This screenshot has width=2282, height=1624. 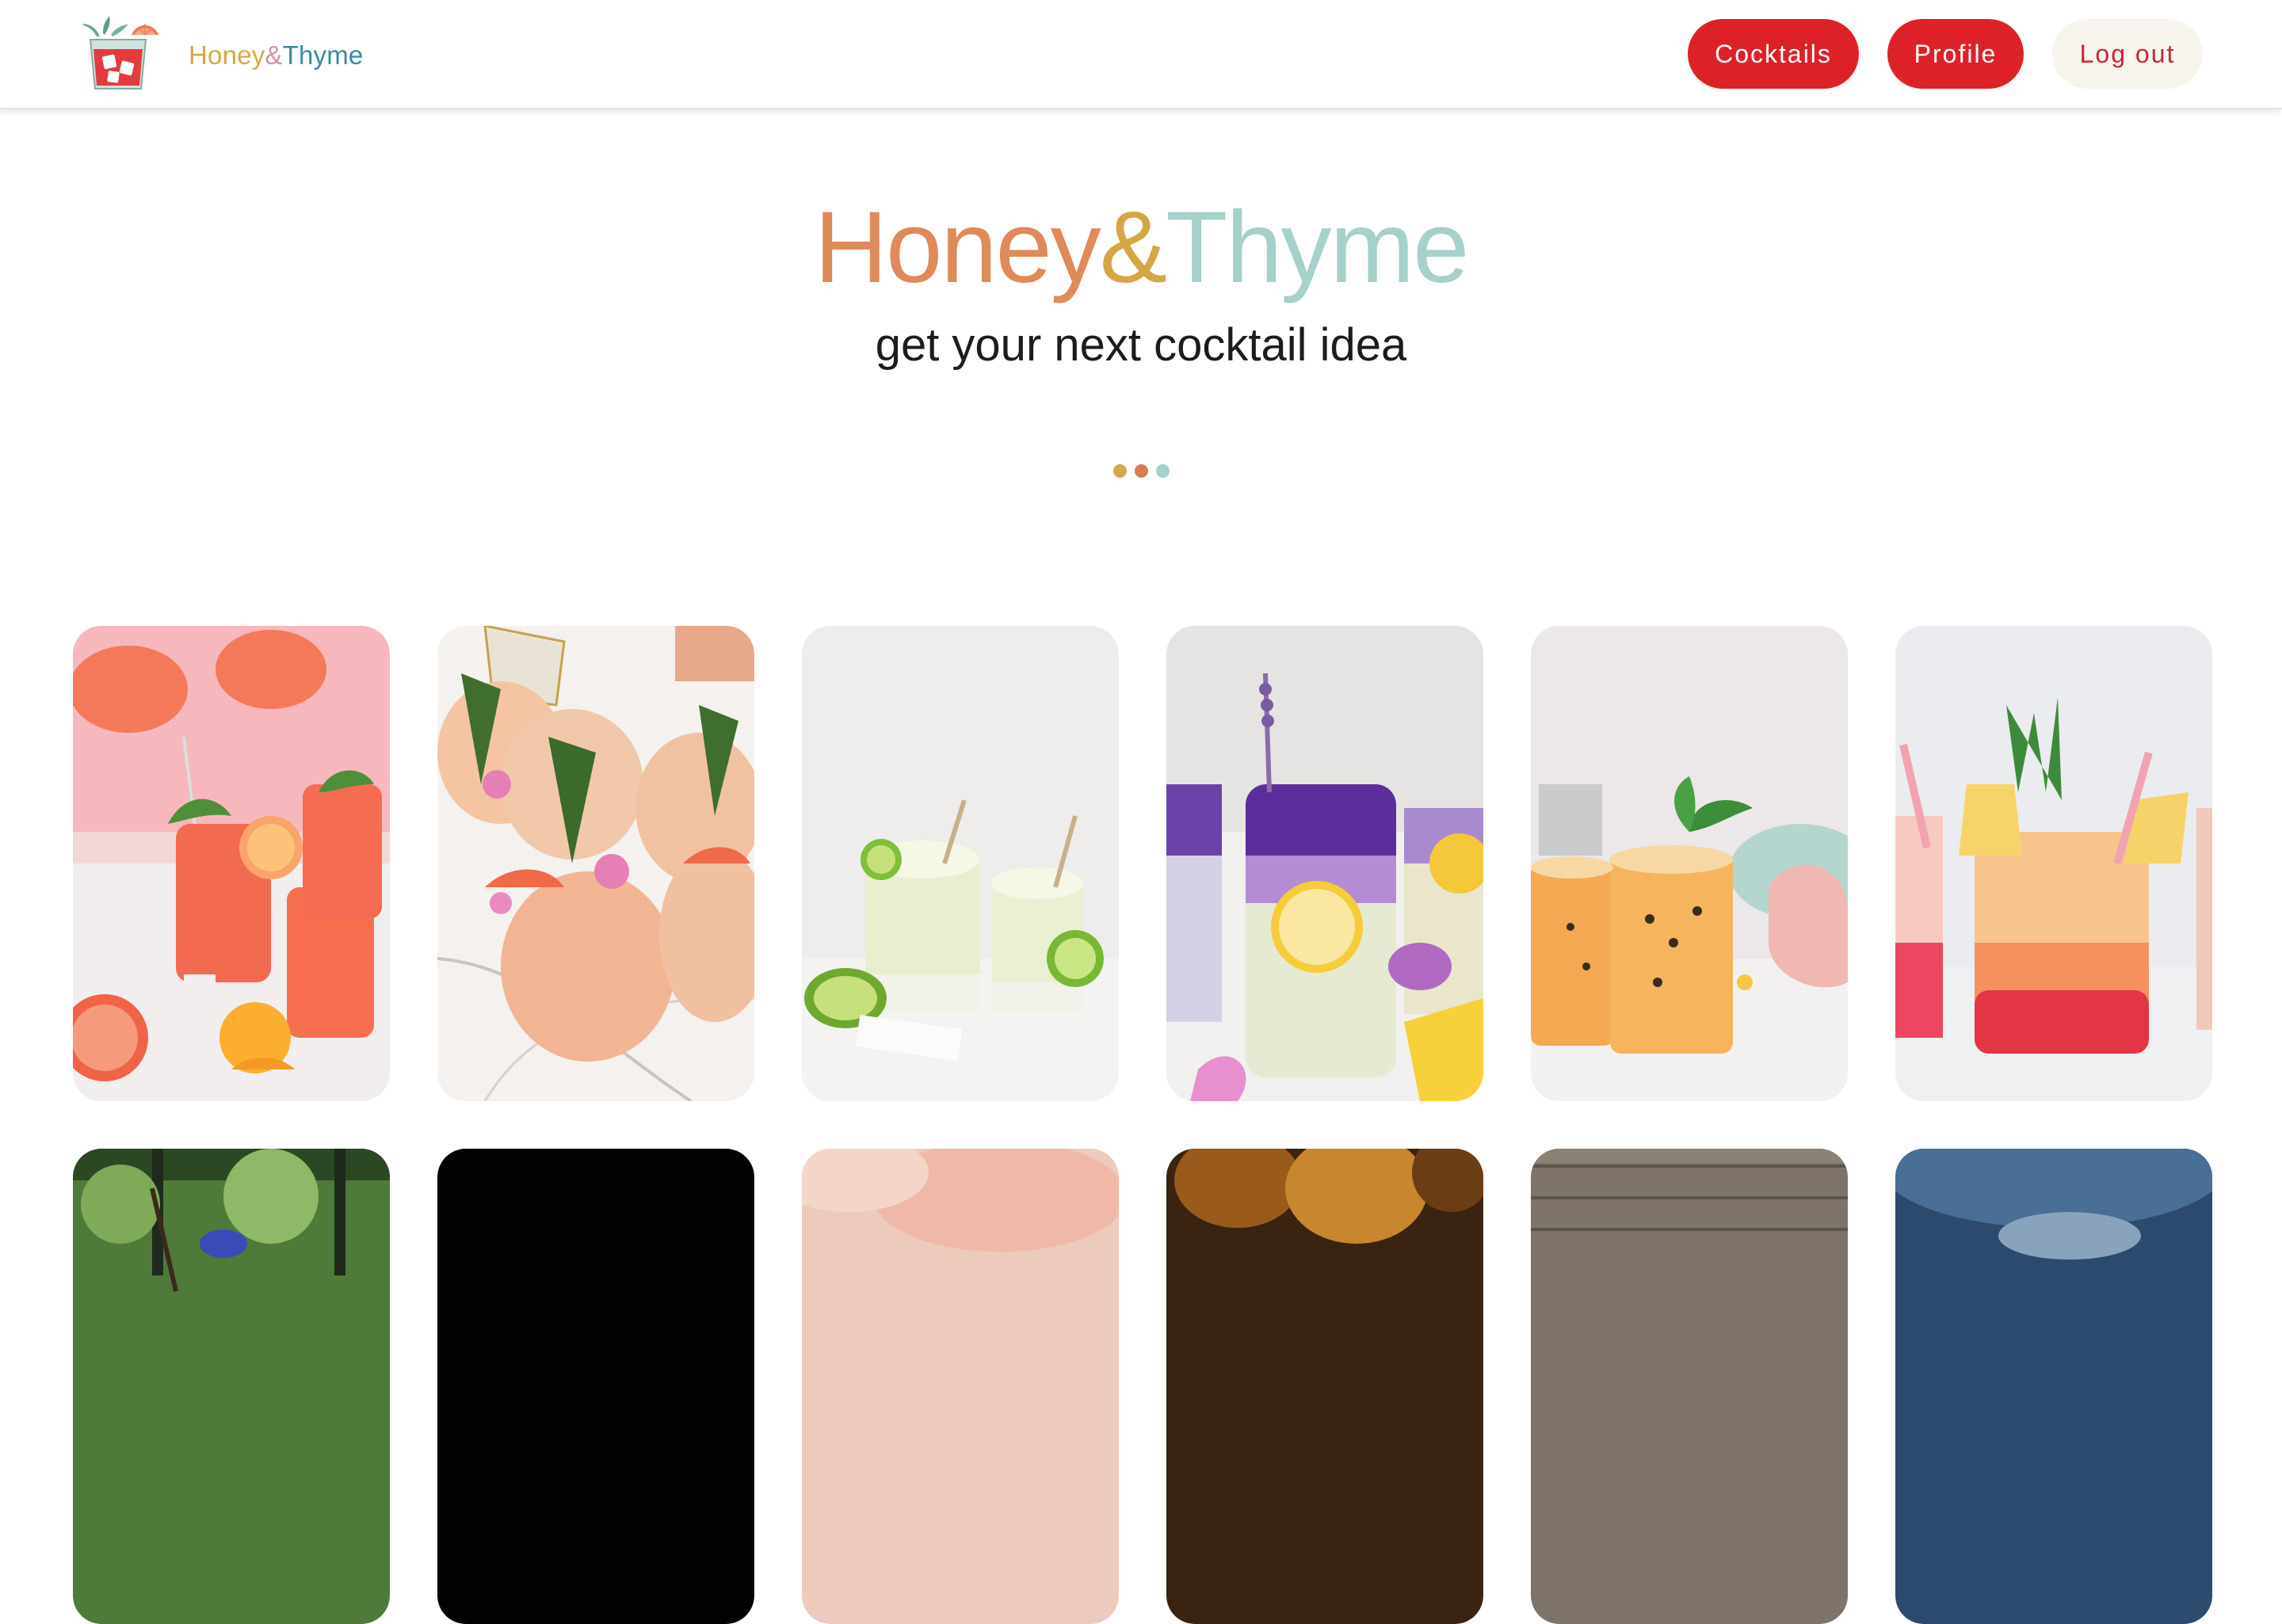 I want to click on hero-subtitle: get your next cocktail idea, so click(x=1141, y=345).